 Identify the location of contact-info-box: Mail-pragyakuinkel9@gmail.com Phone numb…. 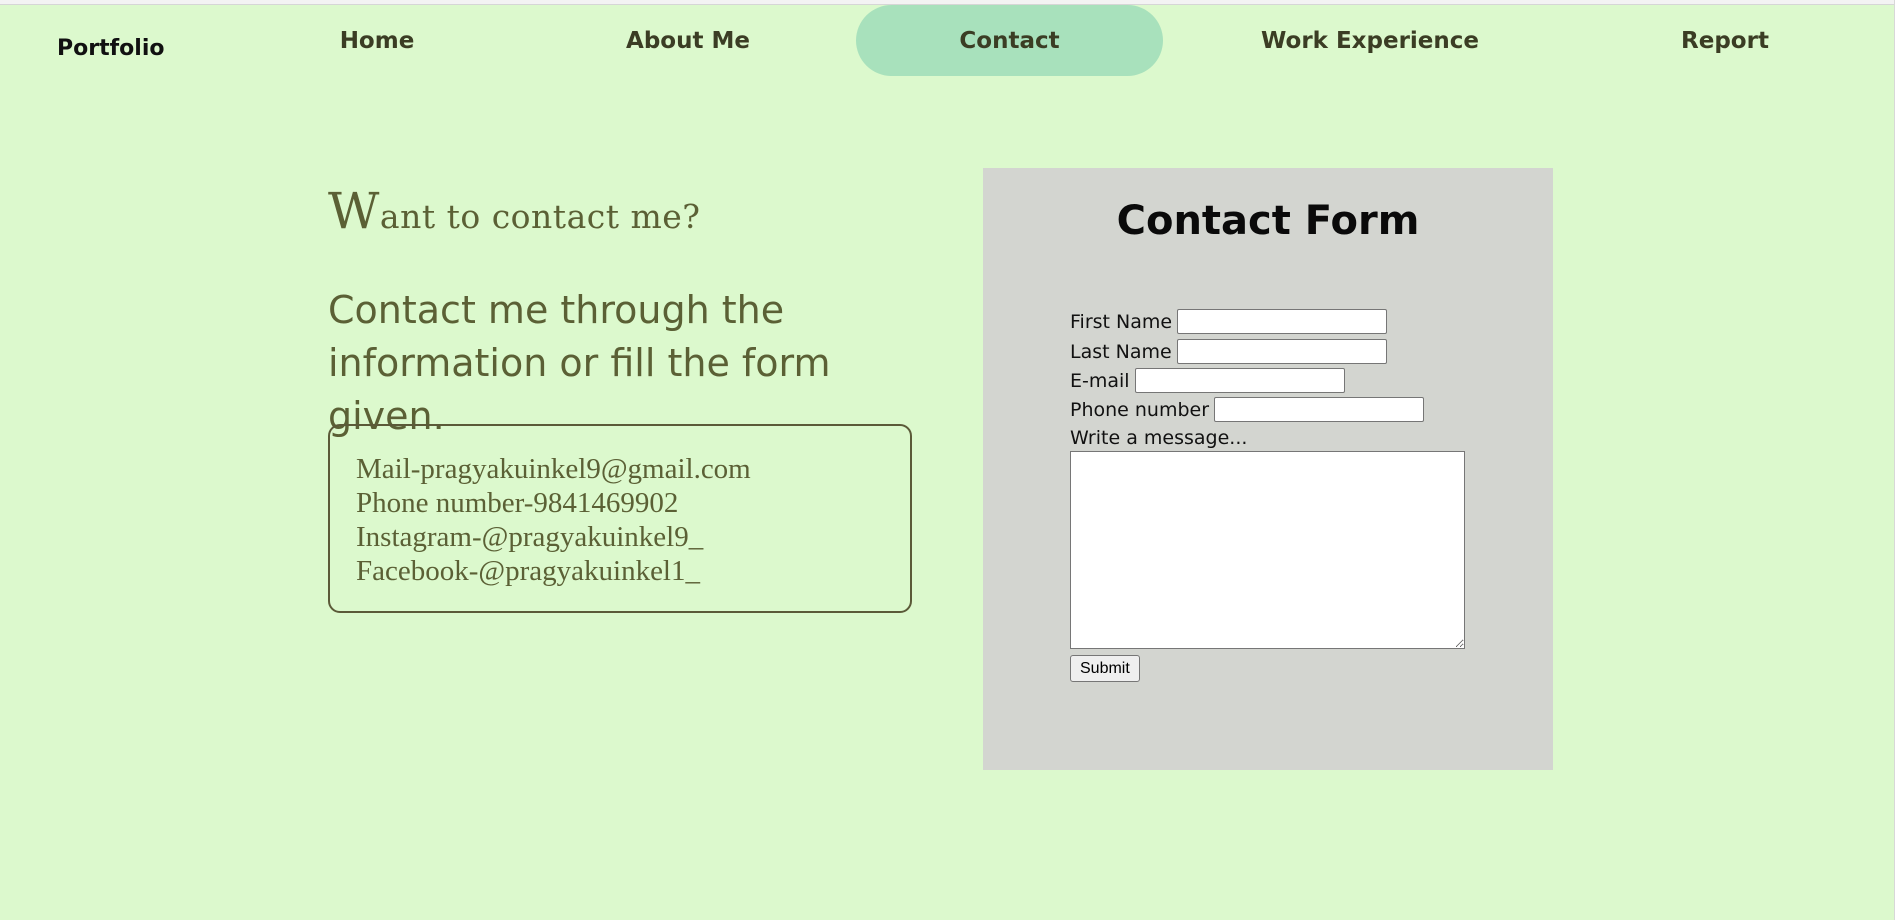
(620, 518).